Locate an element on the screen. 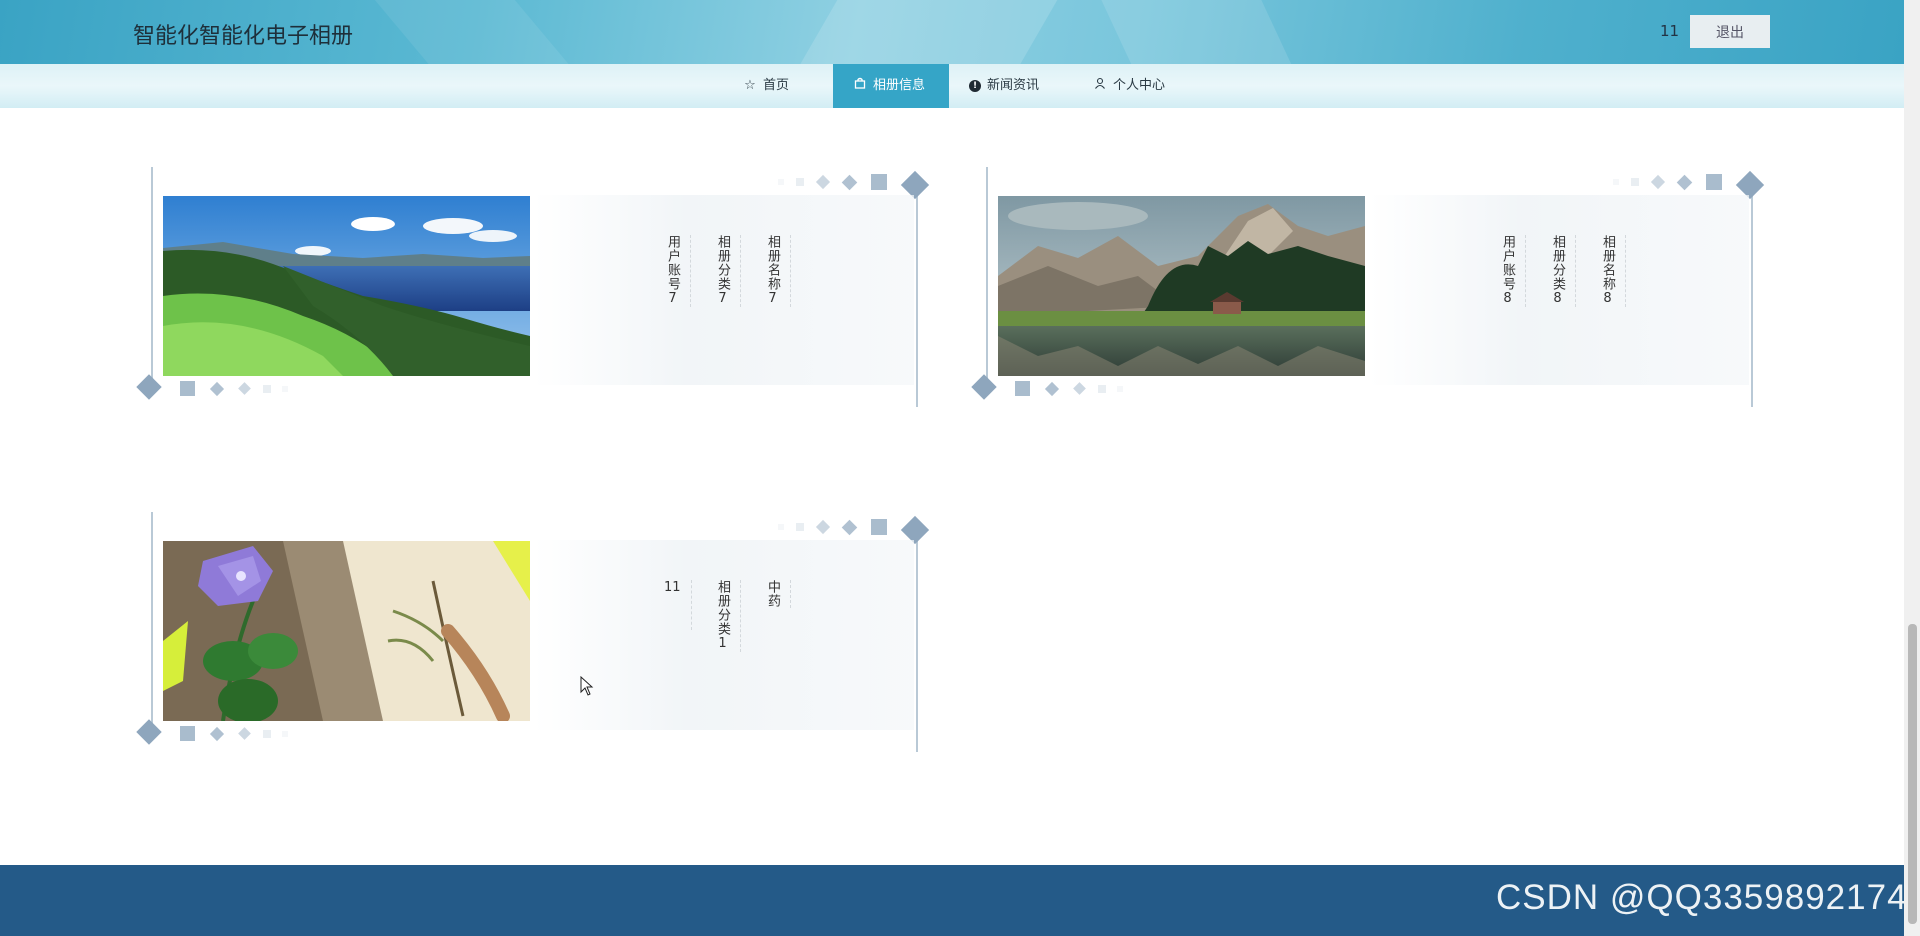 This screenshot has height=936, width=1920. album-name: 中药 is located at coordinates (777, 594).